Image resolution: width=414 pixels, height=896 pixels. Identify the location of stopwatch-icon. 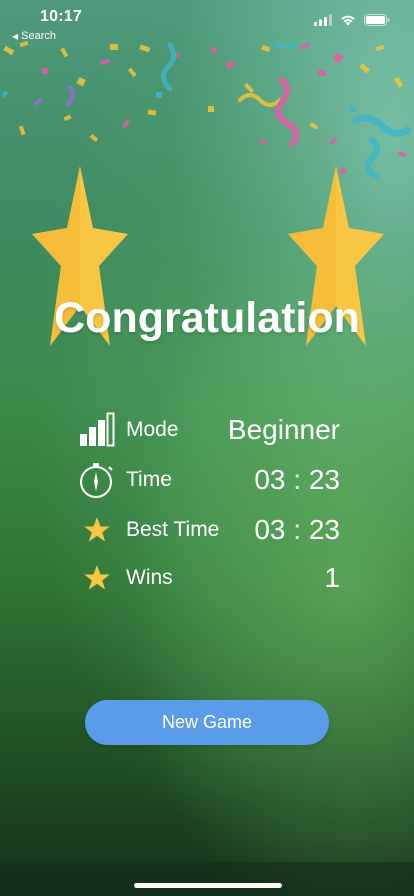
(97, 480).